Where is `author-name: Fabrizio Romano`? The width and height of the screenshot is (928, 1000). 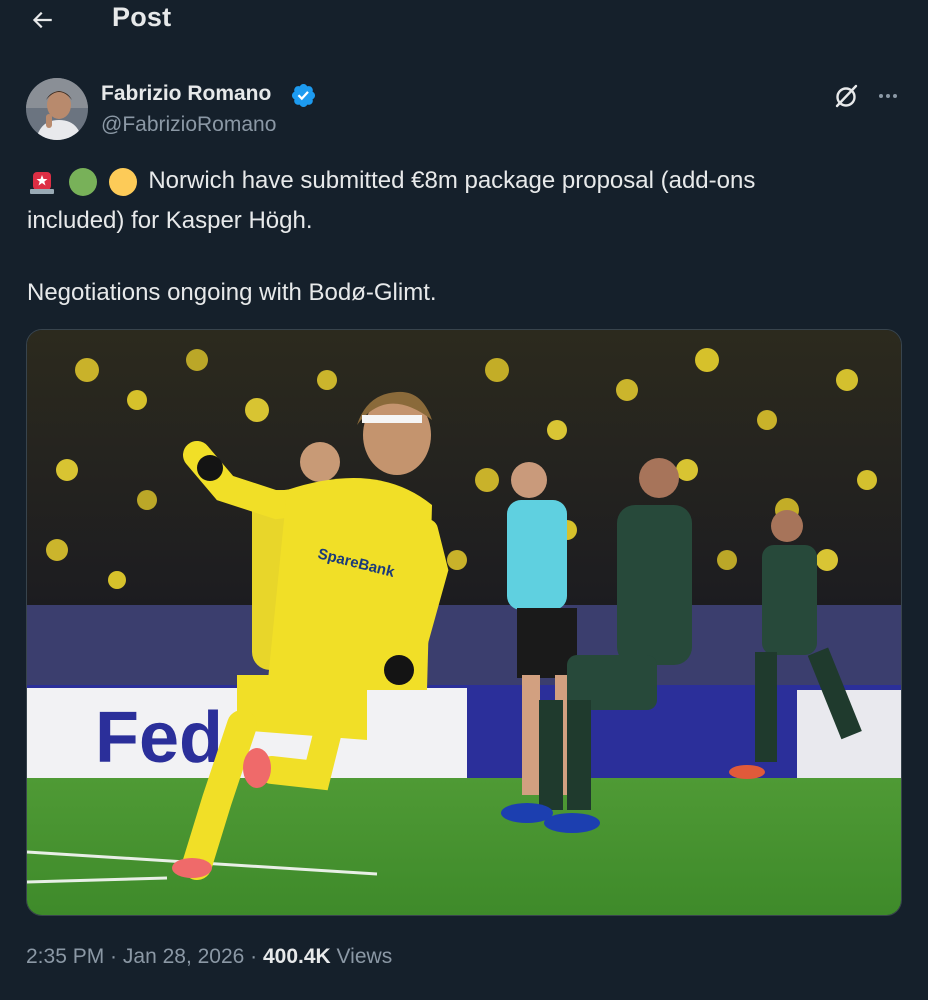
author-name: Fabrizio Romano is located at coordinates (186, 94).